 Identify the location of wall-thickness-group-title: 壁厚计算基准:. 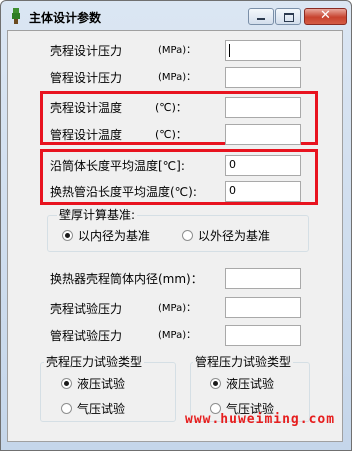
(97, 215).